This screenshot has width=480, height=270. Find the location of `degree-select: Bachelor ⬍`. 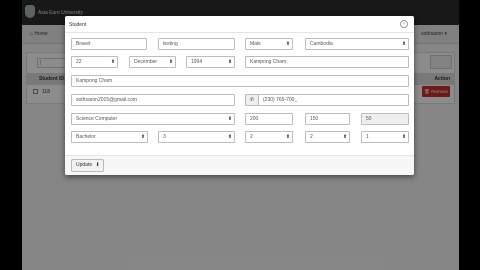

degree-select: Bachelor ⬍ is located at coordinates (109, 137).